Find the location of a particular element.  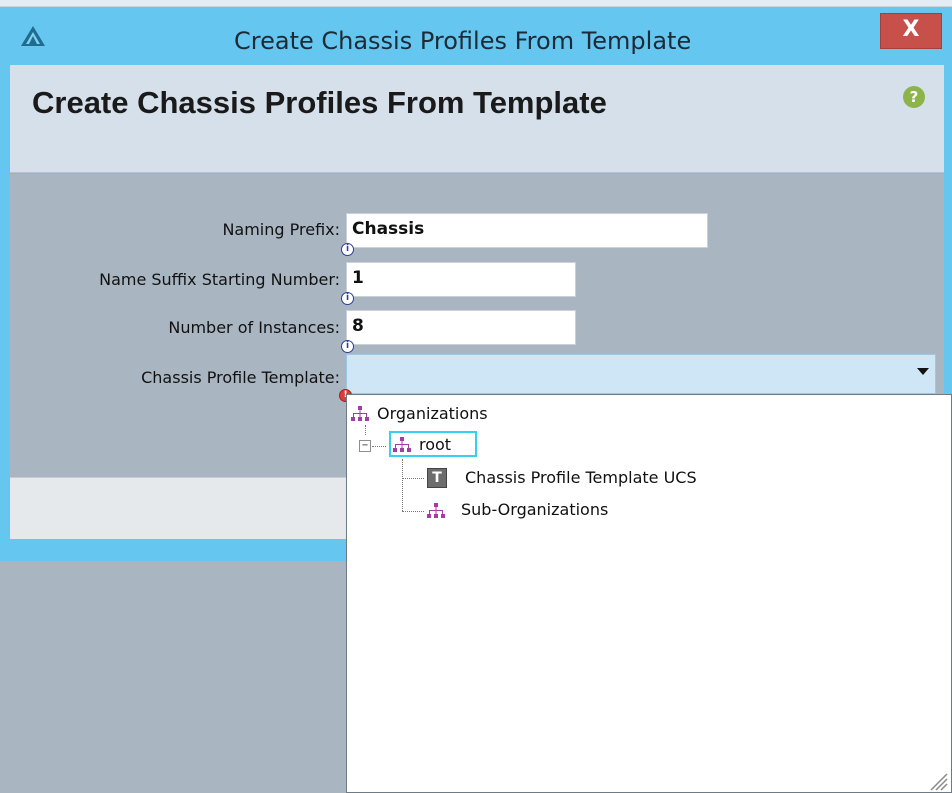

desktop-top-strip is located at coordinates (476, 3).